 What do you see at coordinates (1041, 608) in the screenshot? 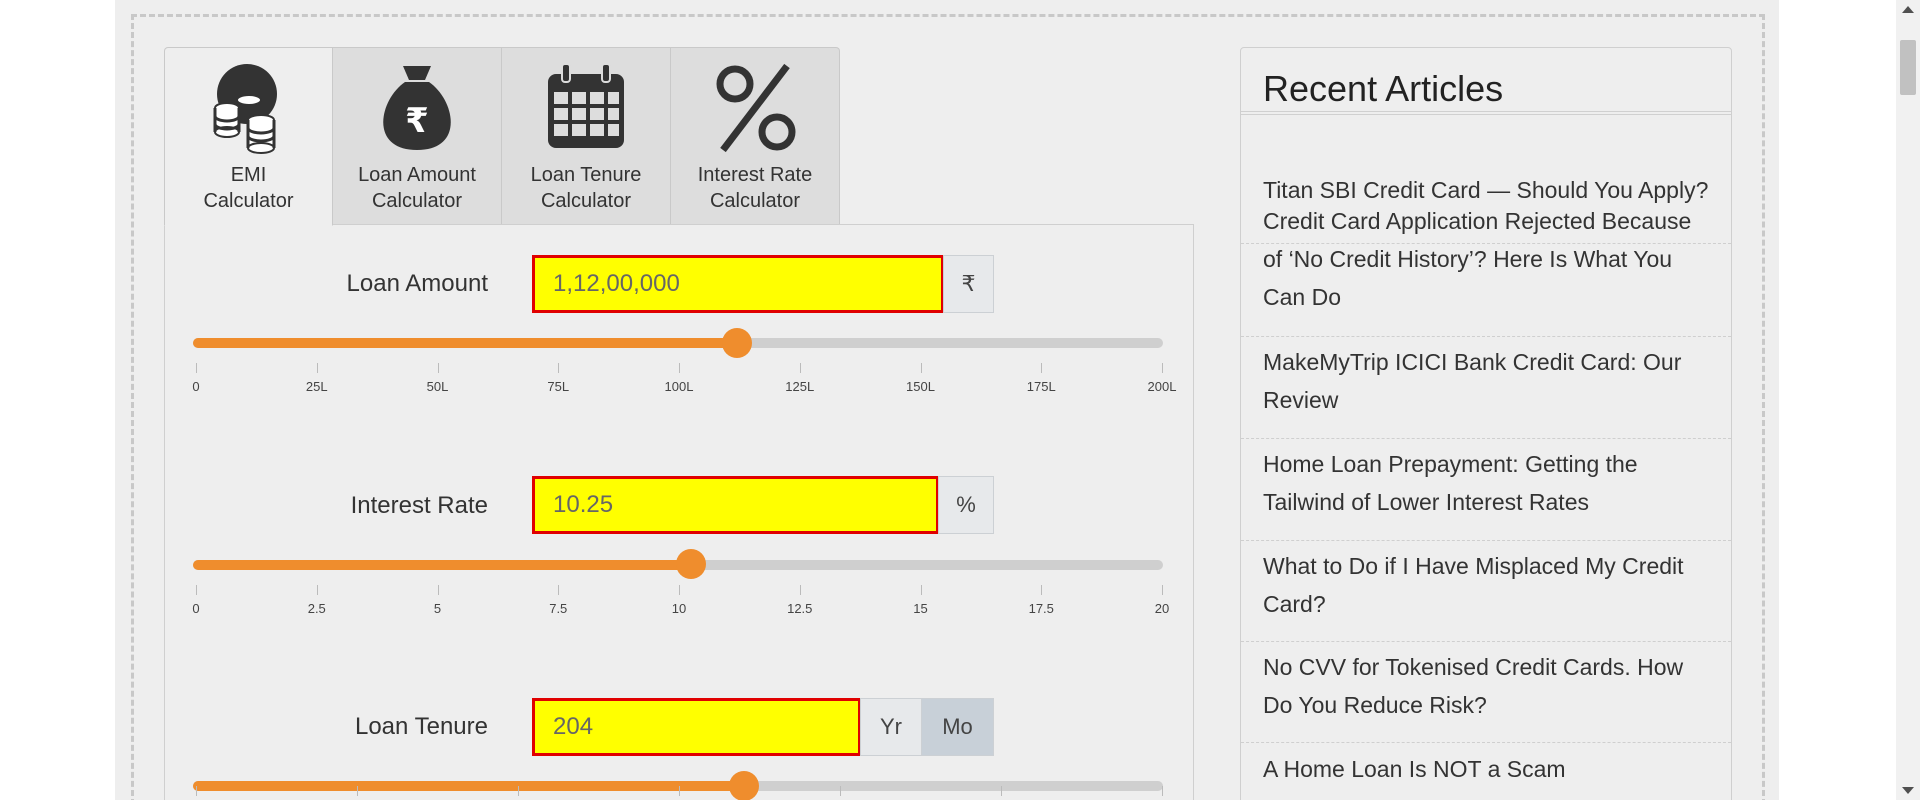
I see `scale-tick-label: 17.5` at bounding box center [1041, 608].